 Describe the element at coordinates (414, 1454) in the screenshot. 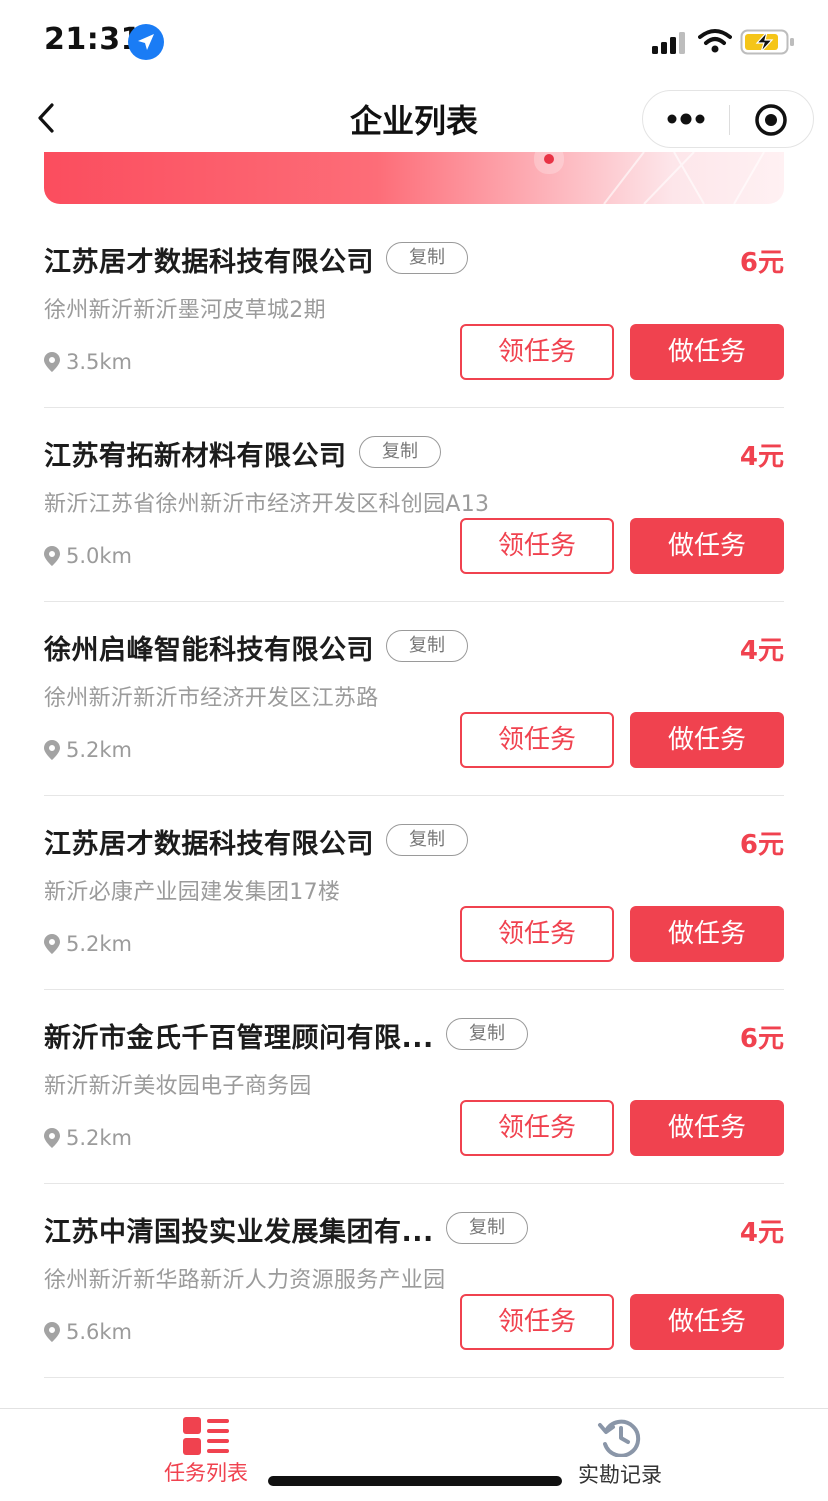

I see `tab-bar: 任务列表 实勘记录` at that location.